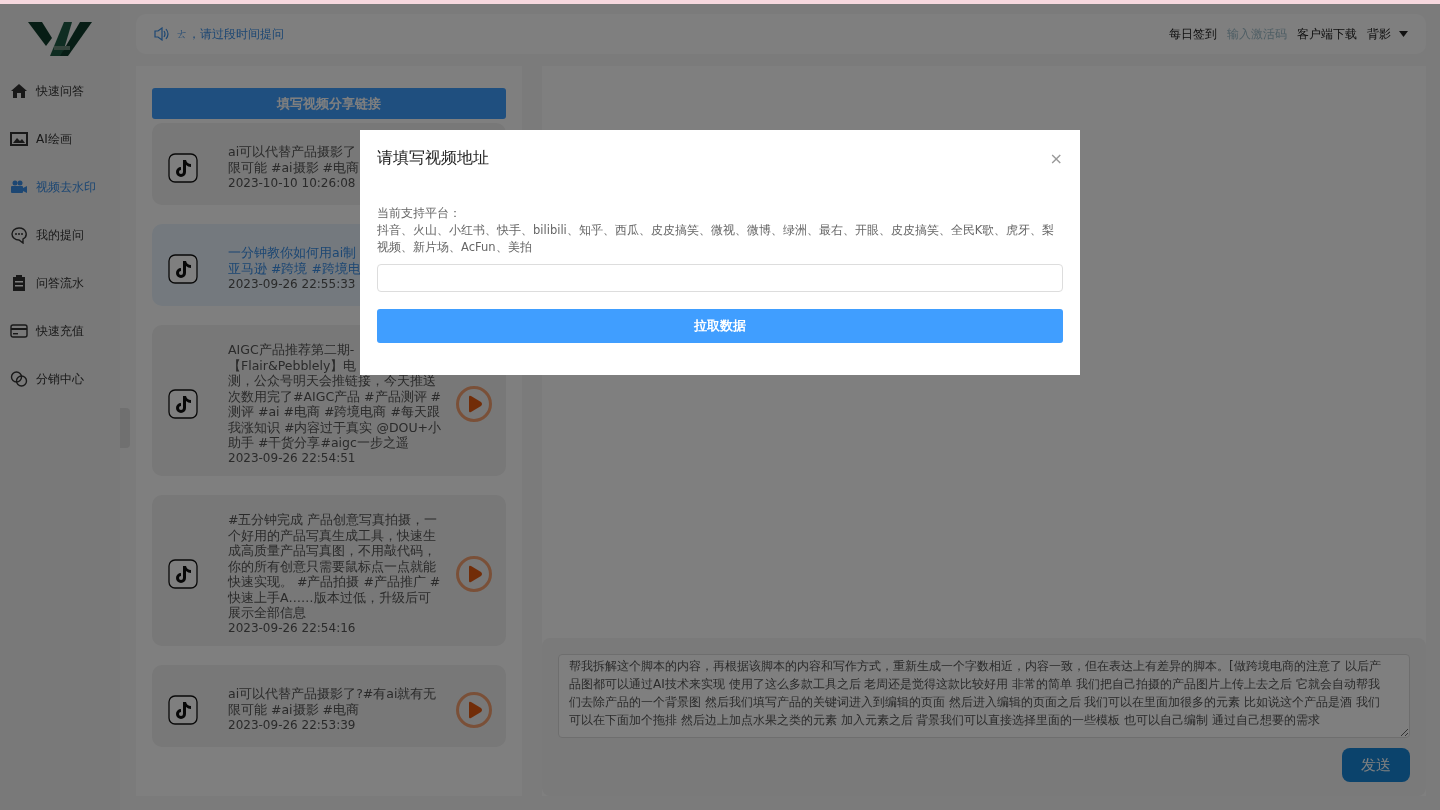 Image resolution: width=1440 pixels, height=810 pixels. I want to click on nav-item: 我的提问, so click(60, 235).